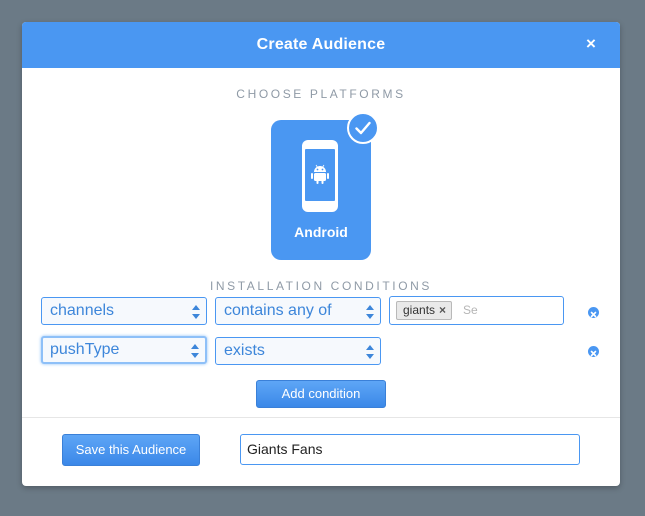 Image resolution: width=645 pixels, height=516 pixels. What do you see at coordinates (419, 310) in the screenshot?
I see `tag-label: giants` at bounding box center [419, 310].